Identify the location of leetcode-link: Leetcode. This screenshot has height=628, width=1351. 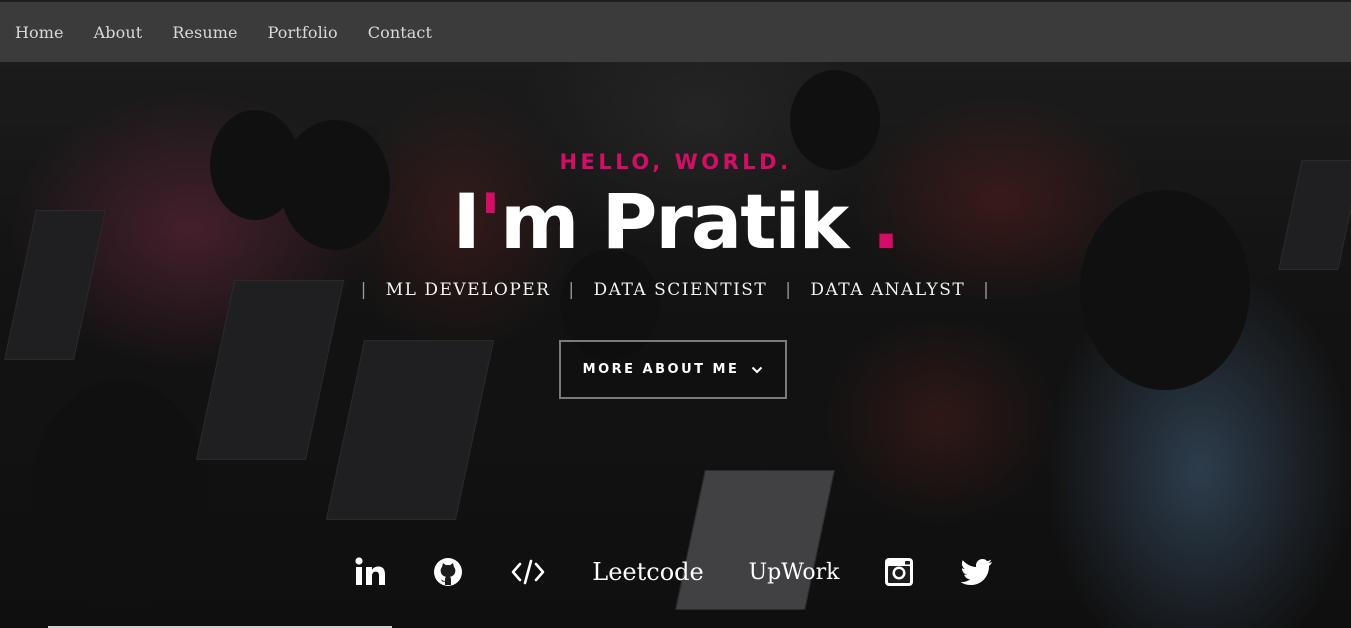
(648, 572).